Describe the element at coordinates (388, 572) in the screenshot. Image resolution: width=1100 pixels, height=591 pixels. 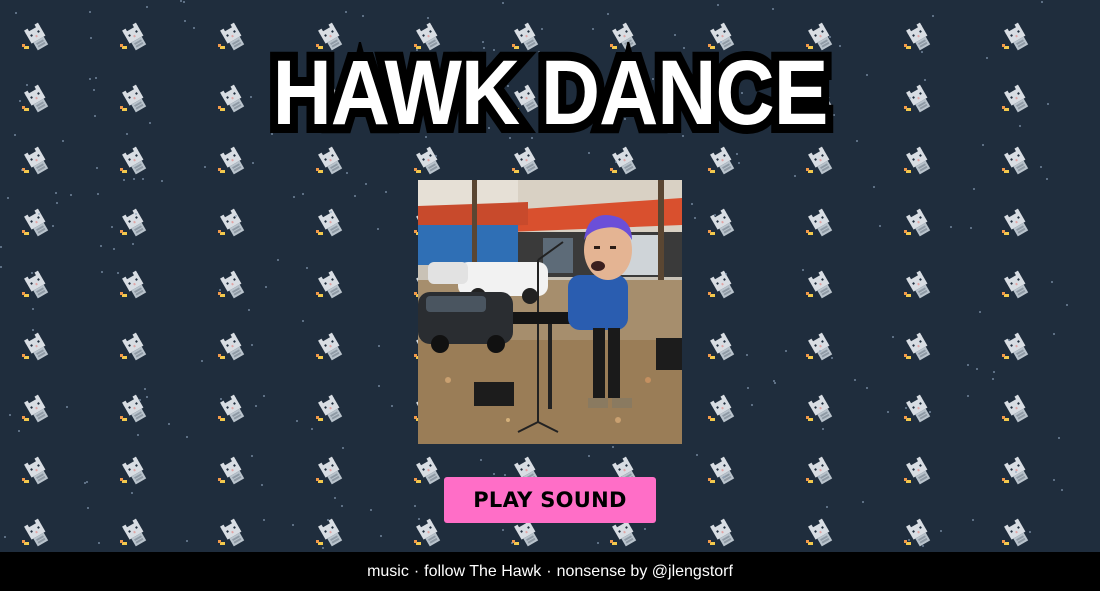
I see `footer-link-music: music` at that location.